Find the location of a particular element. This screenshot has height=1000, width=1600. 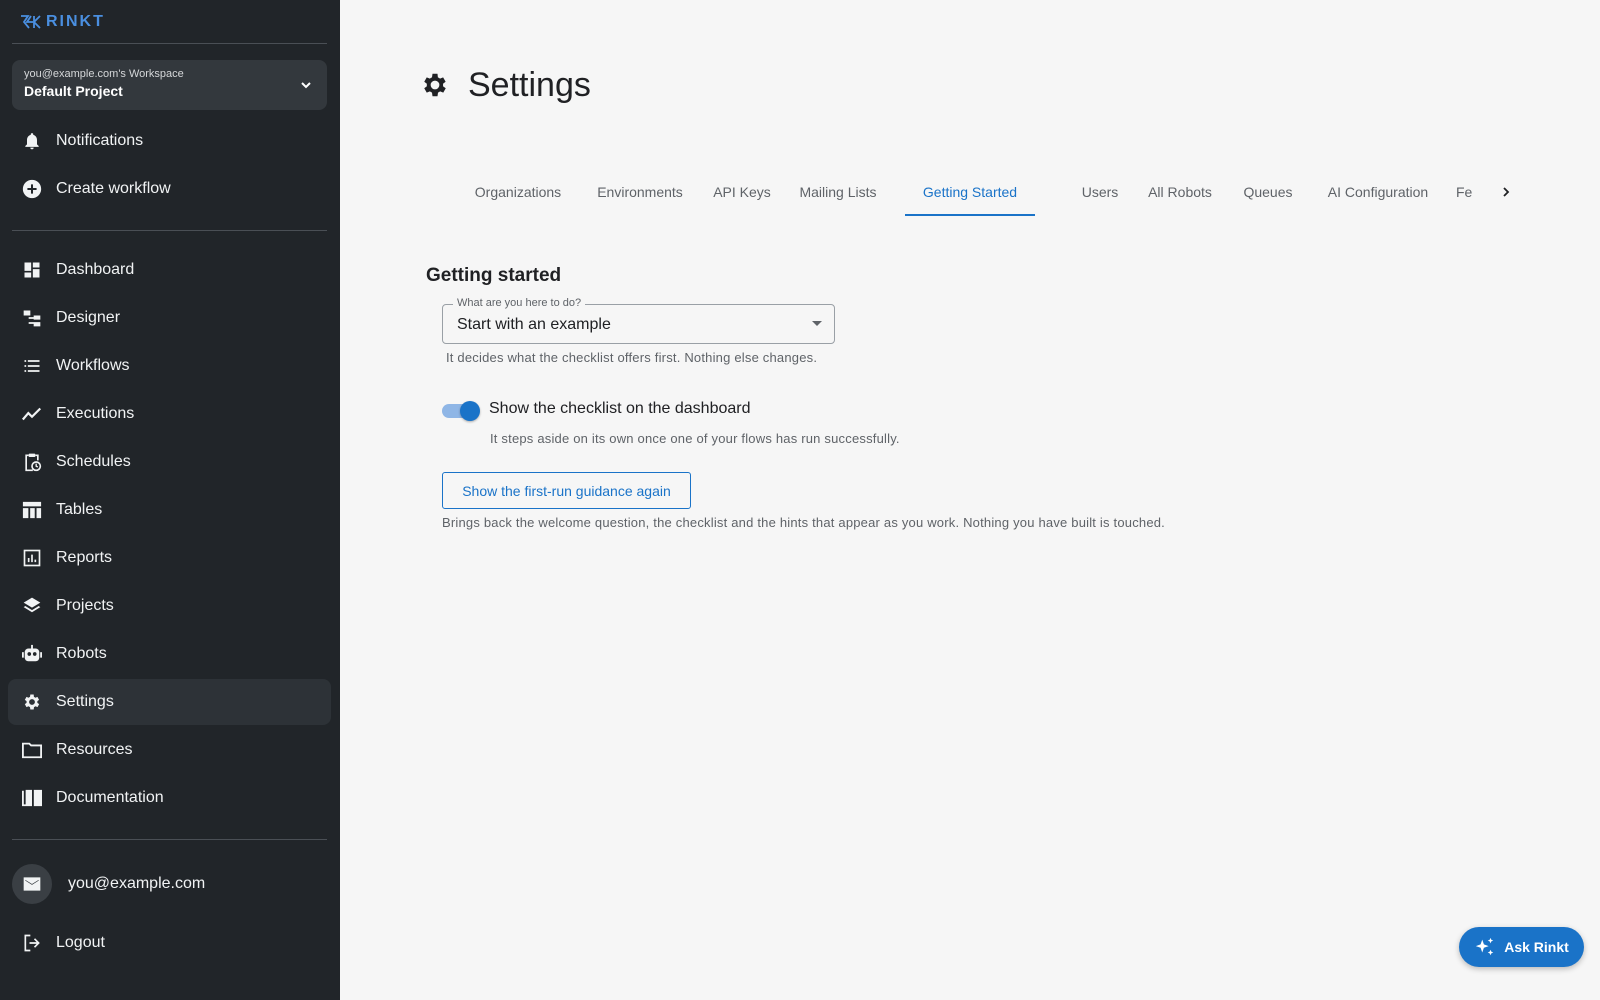

book-icon is located at coordinates (32, 798).